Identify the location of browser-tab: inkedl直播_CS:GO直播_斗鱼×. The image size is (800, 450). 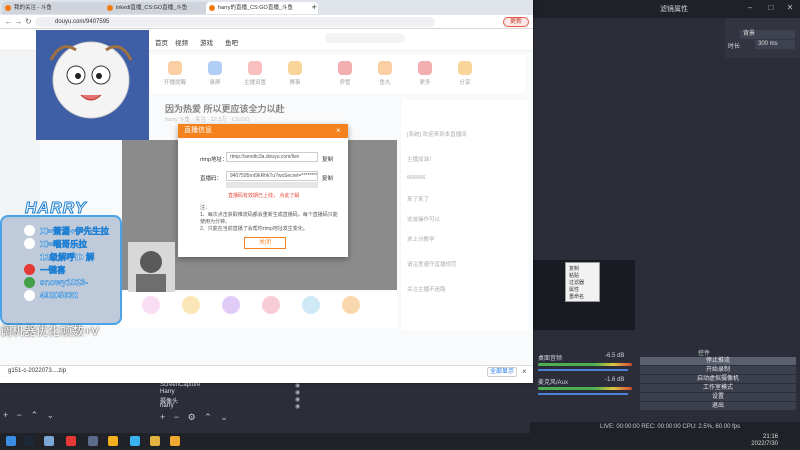
(160, 8).